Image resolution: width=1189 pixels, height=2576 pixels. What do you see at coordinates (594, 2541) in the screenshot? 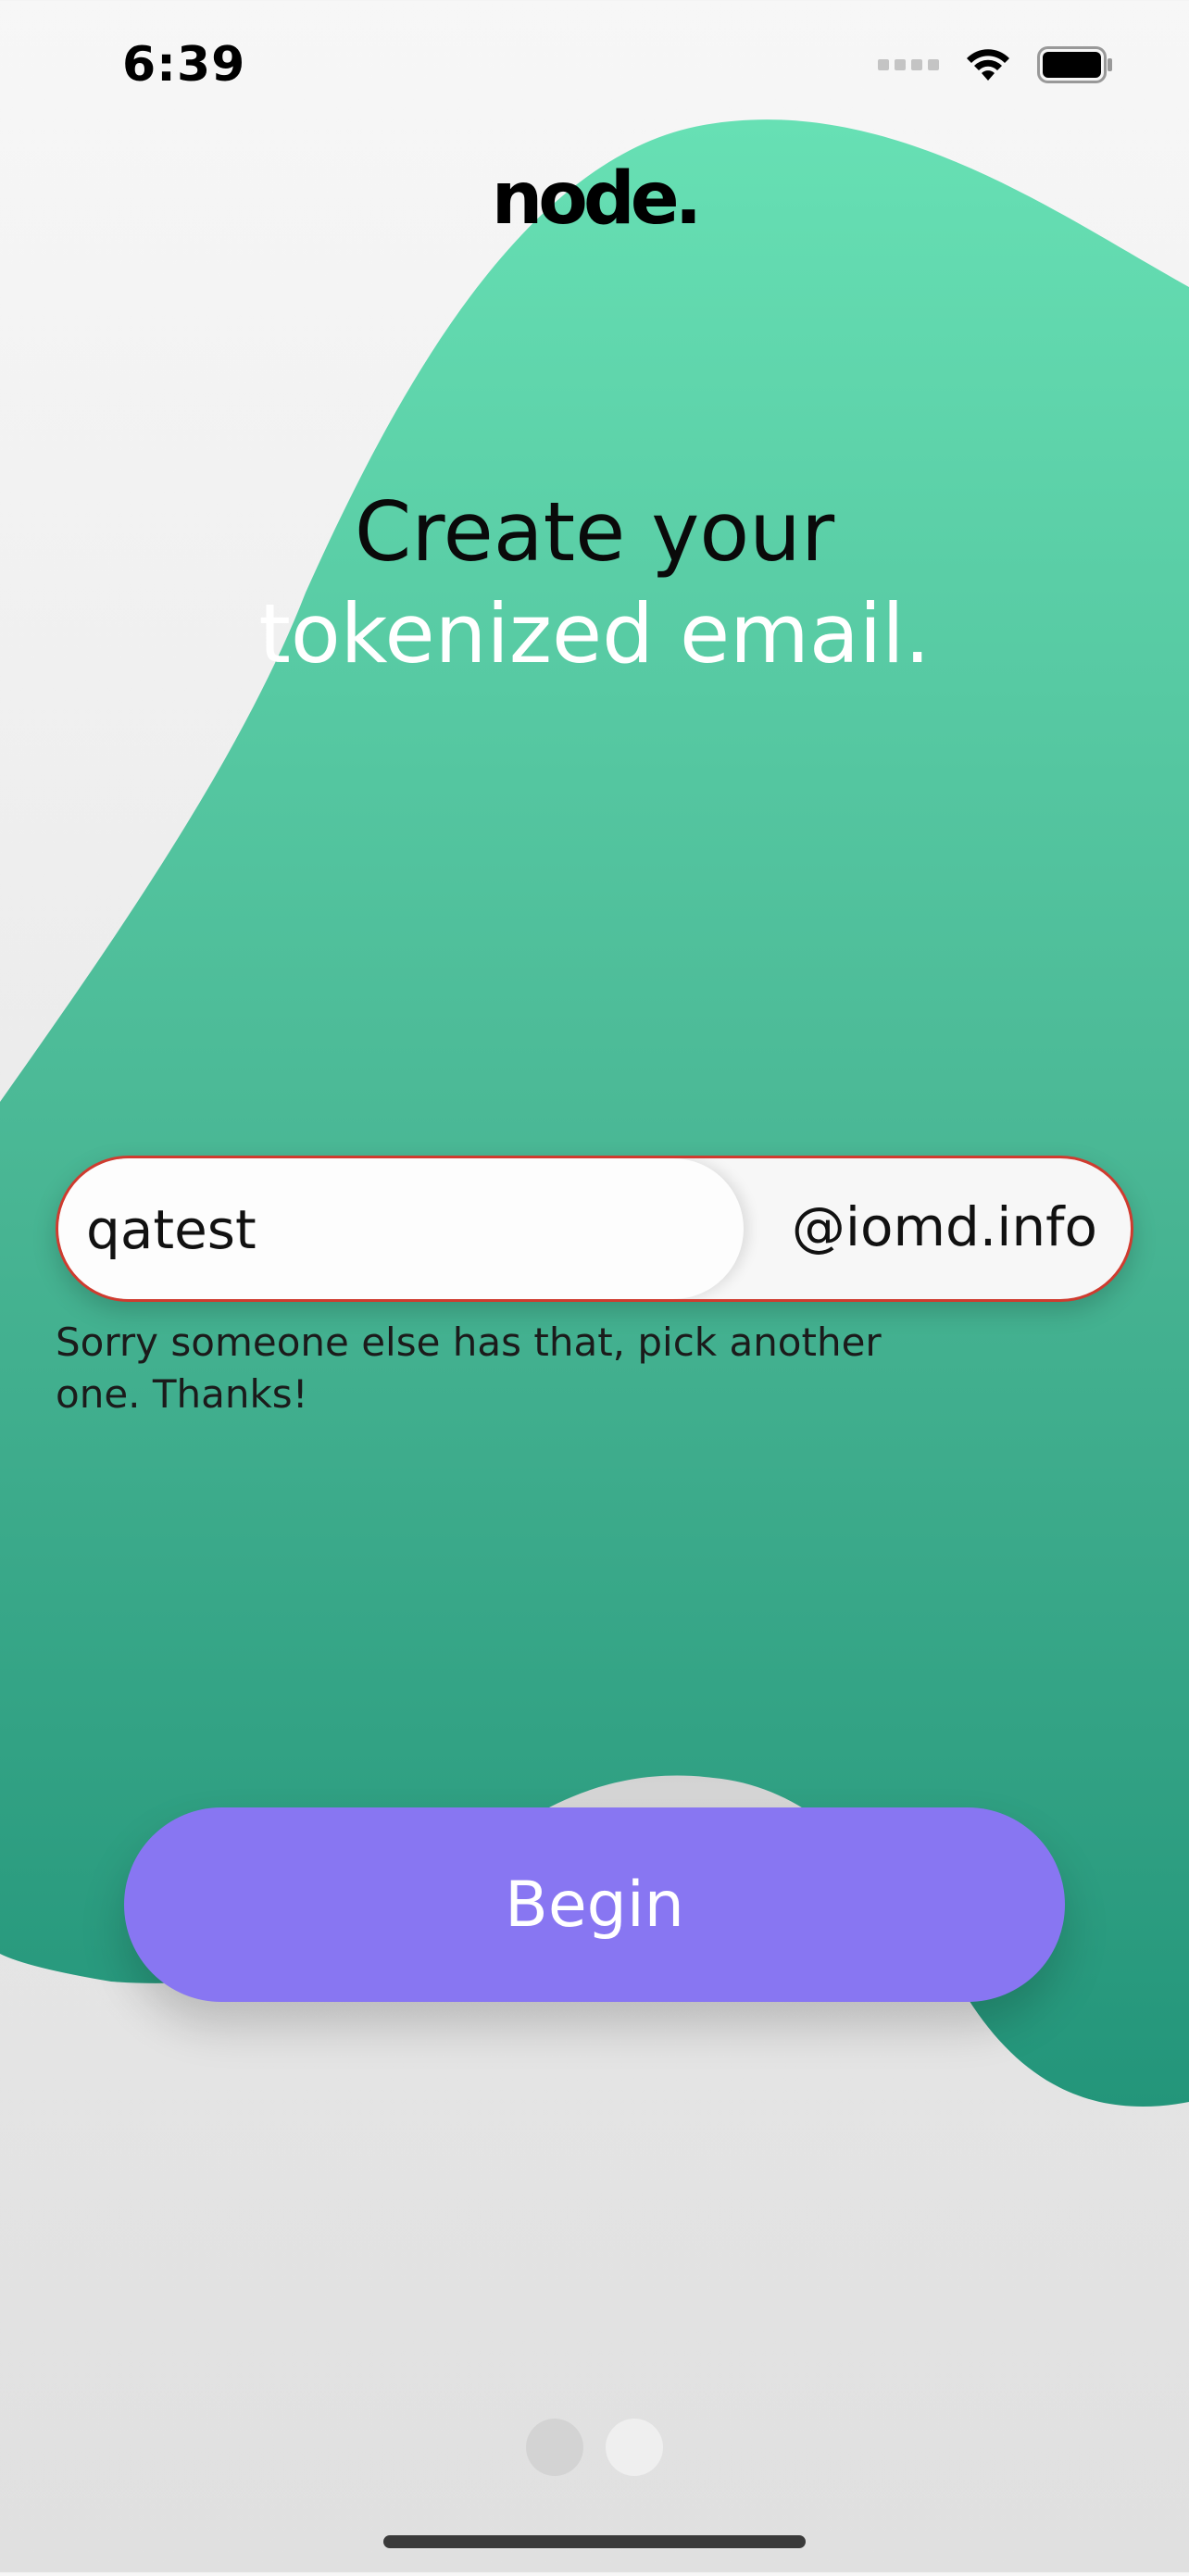
I see `home-indicator` at bounding box center [594, 2541].